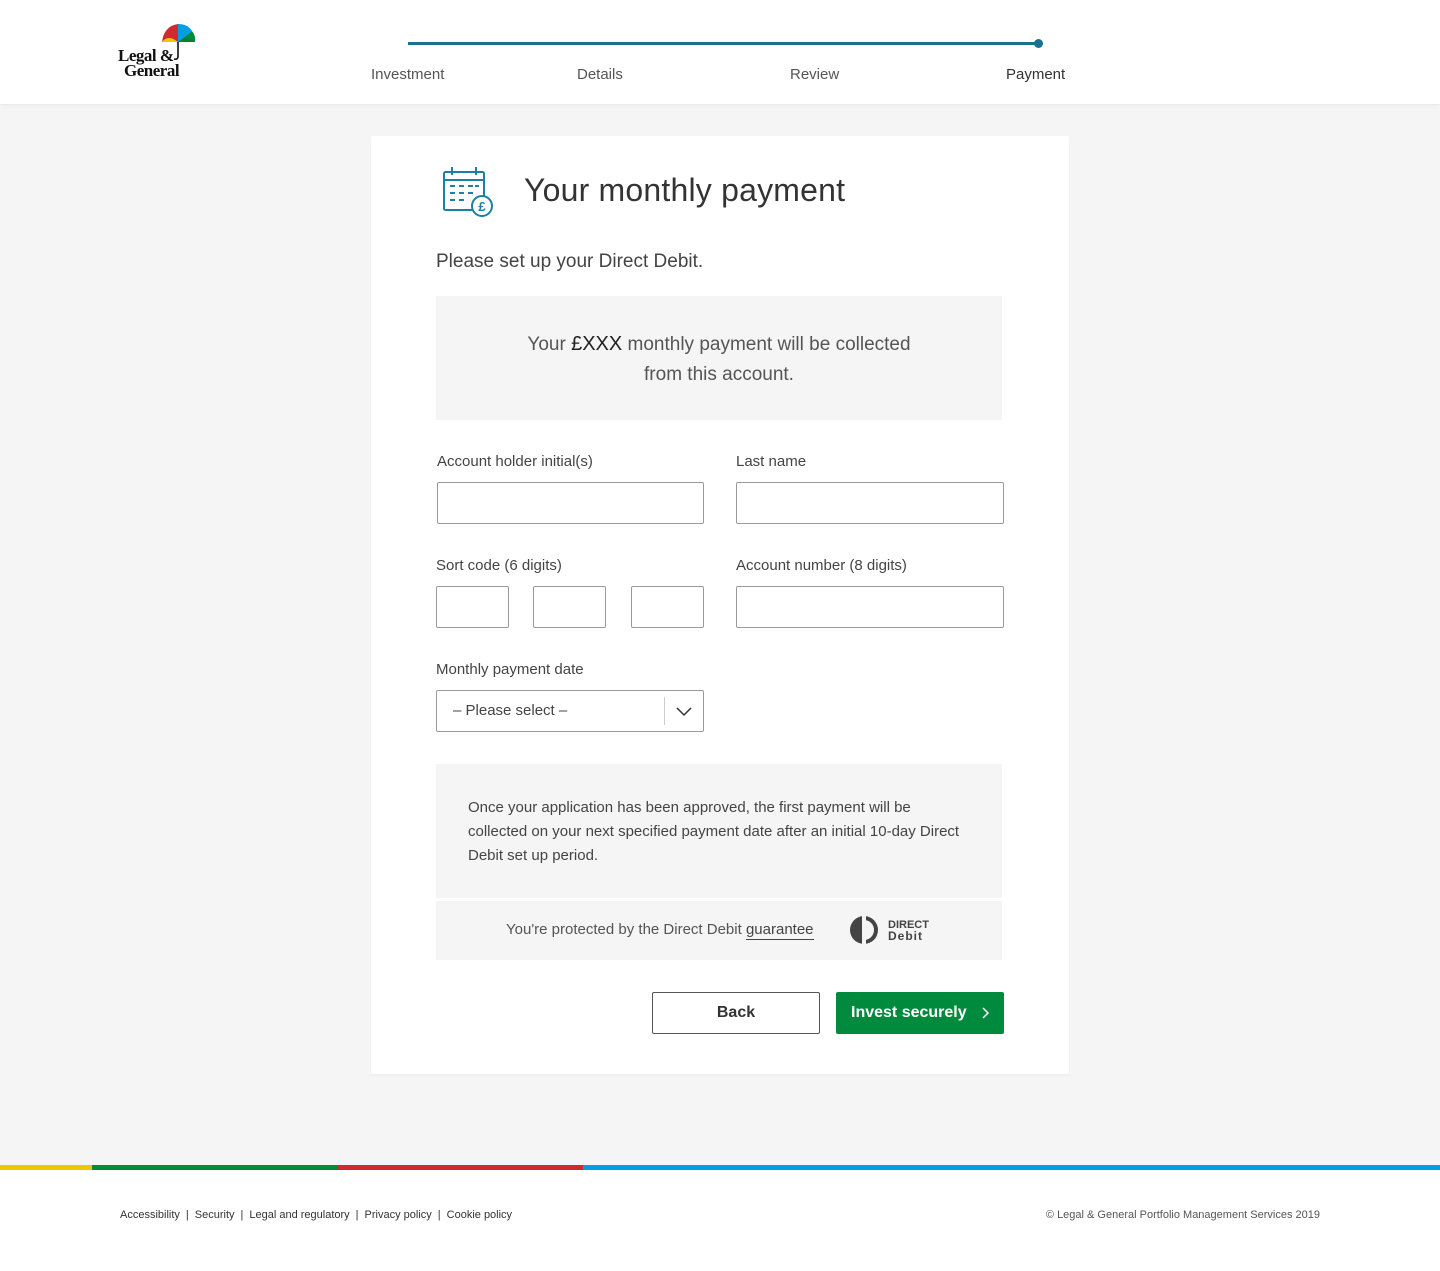  I want to click on progress-current-dot, so click(1038, 43).